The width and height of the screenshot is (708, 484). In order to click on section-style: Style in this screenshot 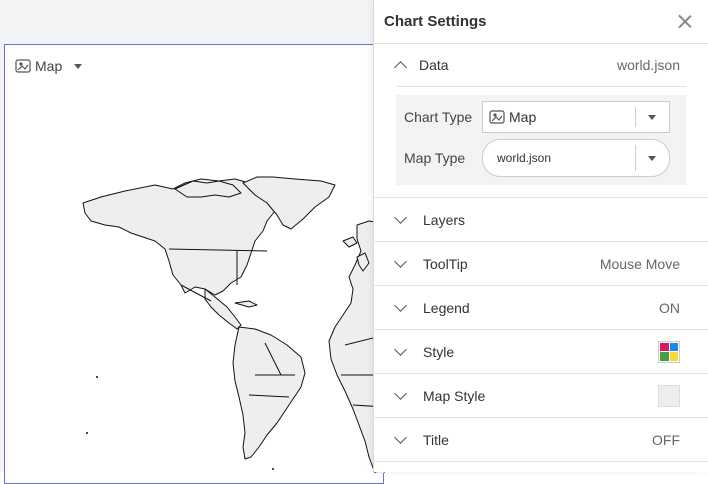, I will do `click(541, 352)`.